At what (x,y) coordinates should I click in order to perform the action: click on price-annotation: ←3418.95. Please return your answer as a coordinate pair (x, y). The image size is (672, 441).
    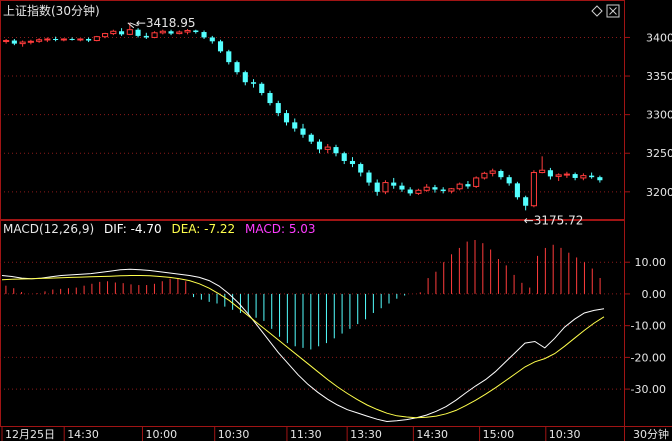
    Looking at the image, I should click on (161, 23).